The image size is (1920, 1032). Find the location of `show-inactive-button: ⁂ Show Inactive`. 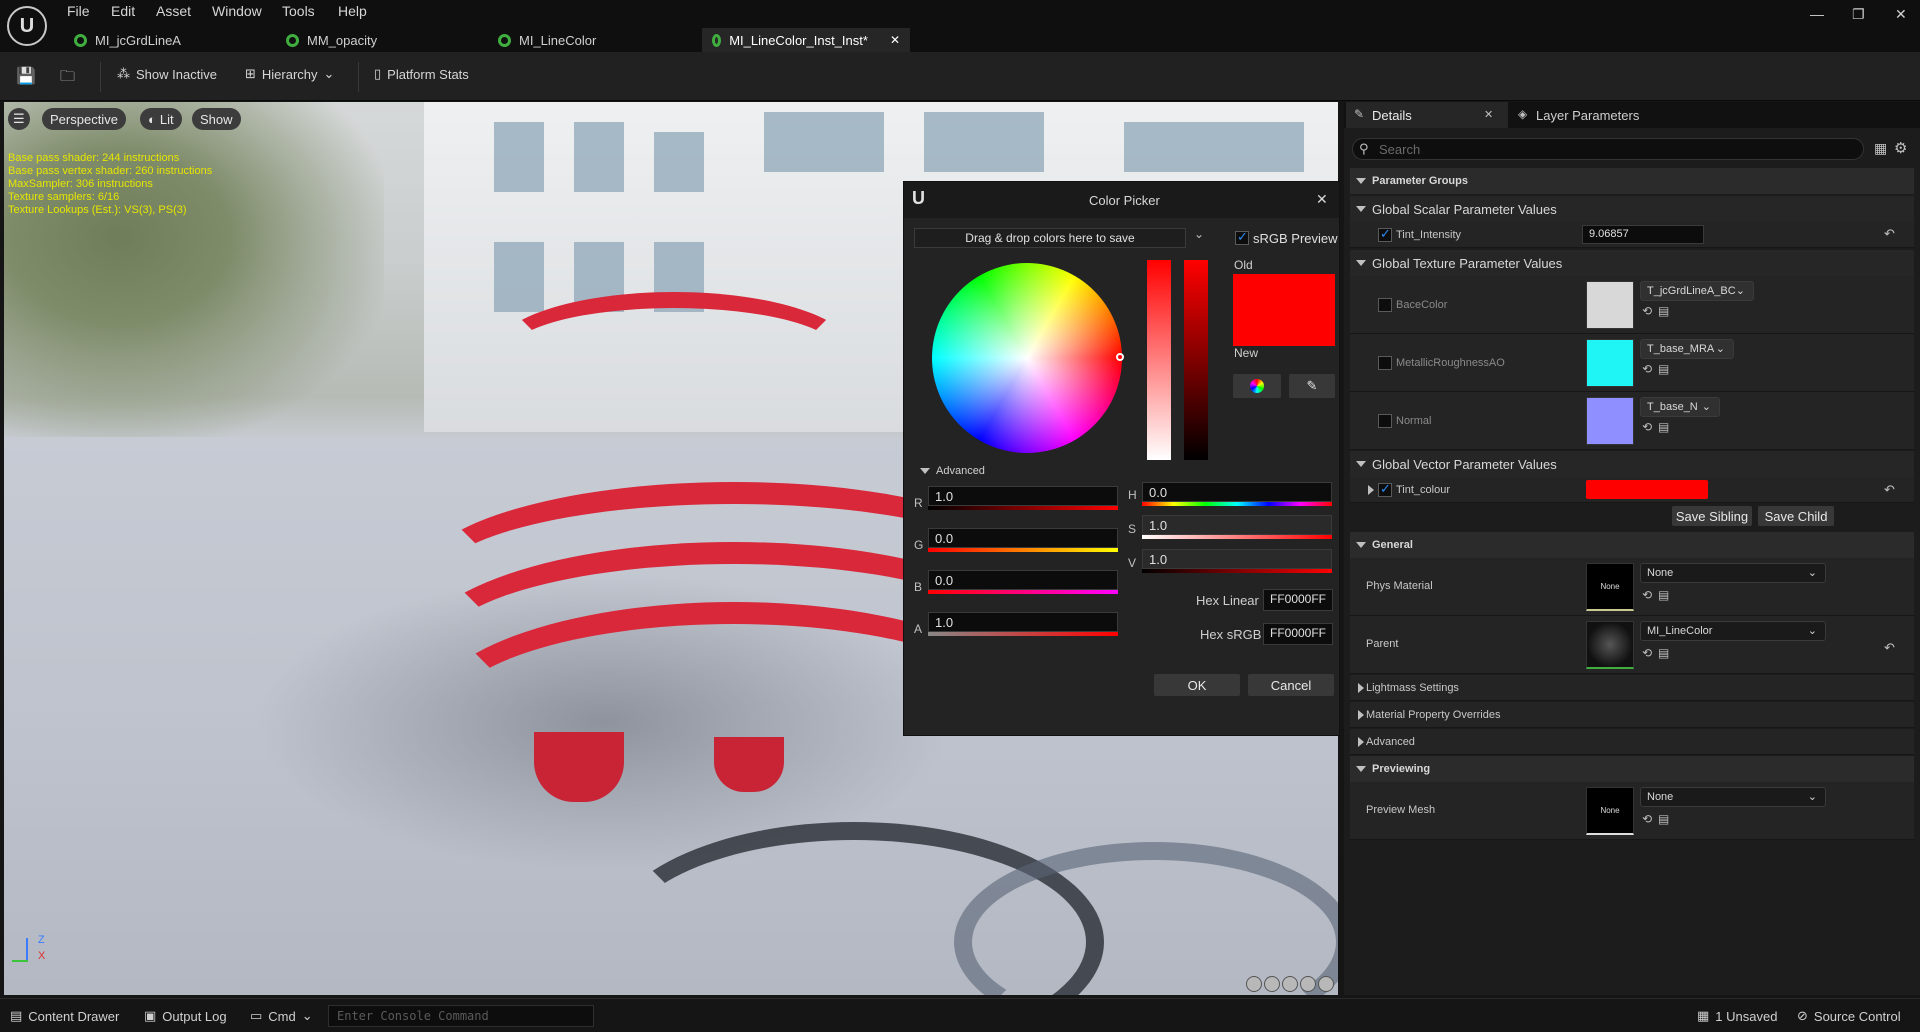

show-inactive-button: ⁂ Show Inactive is located at coordinates (167, 74).